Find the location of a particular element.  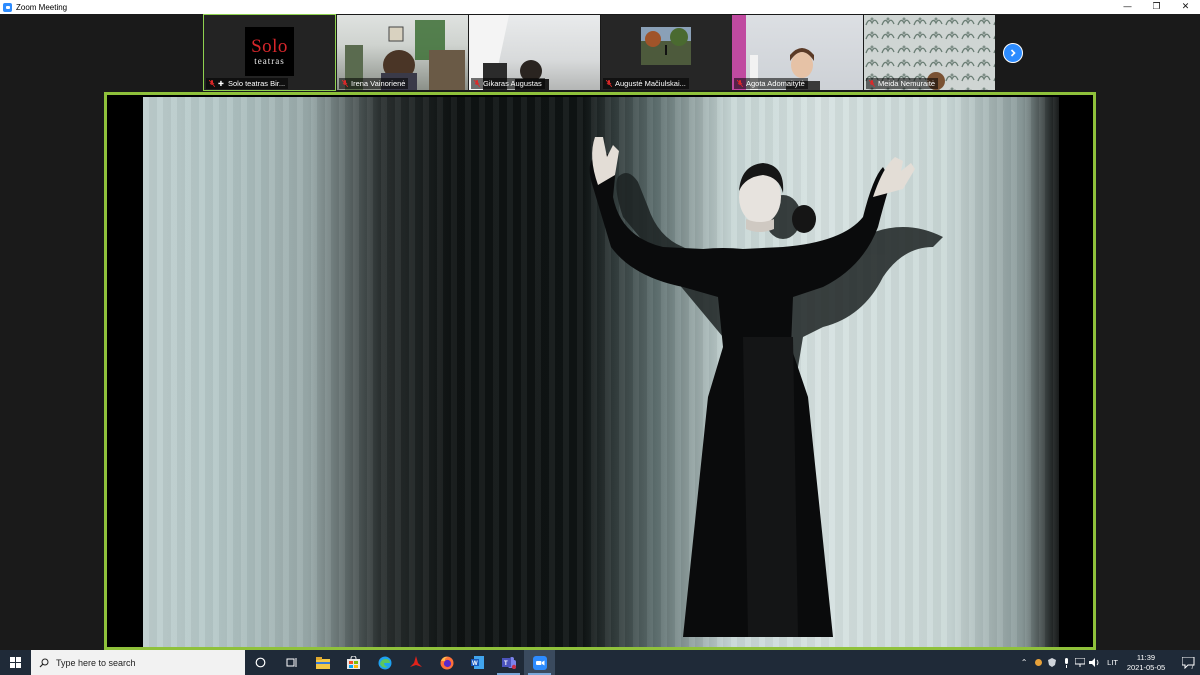

participant-name-label: Gikaras Augustas is located at coordinates (508, 83).